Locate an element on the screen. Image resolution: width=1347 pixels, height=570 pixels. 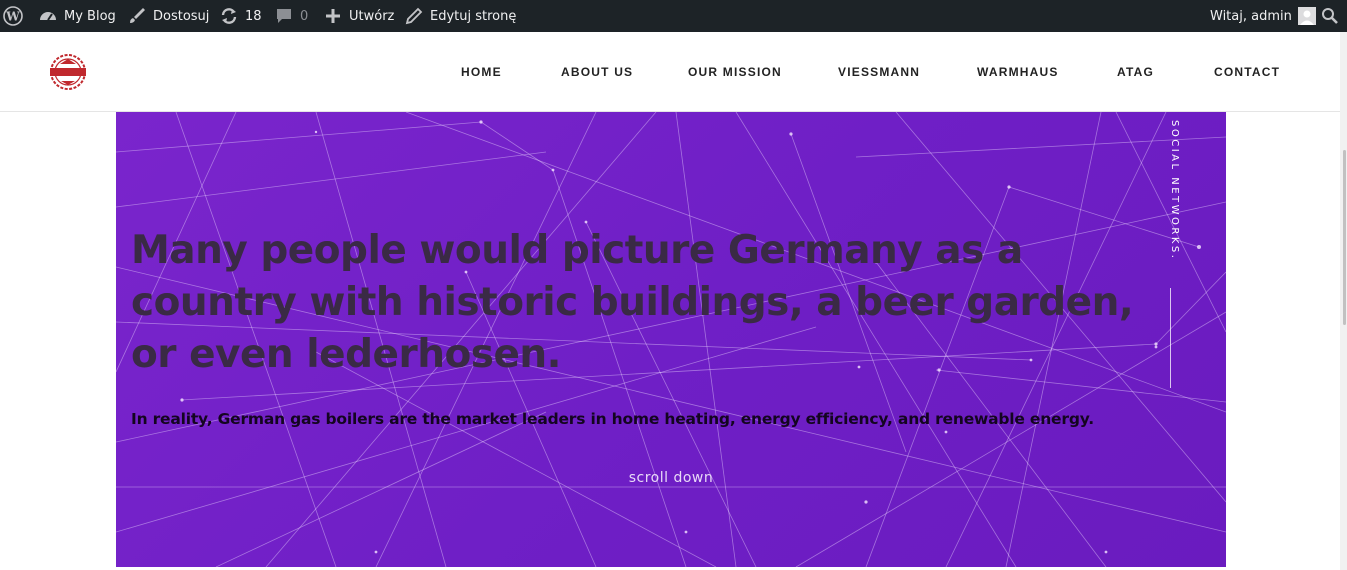
edit-page-label: Edytuj stronę is located at coordinates (473, 16).